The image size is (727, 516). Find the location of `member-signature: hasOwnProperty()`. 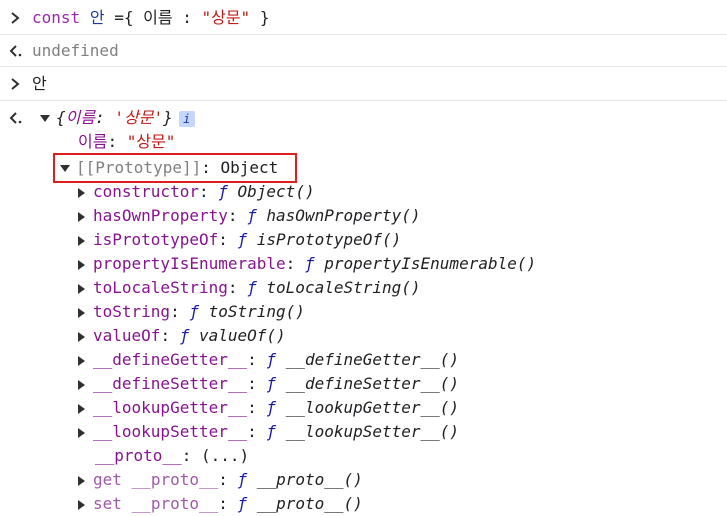

member-signature: hasOwnProperty() is located at coordinates (343, 215).